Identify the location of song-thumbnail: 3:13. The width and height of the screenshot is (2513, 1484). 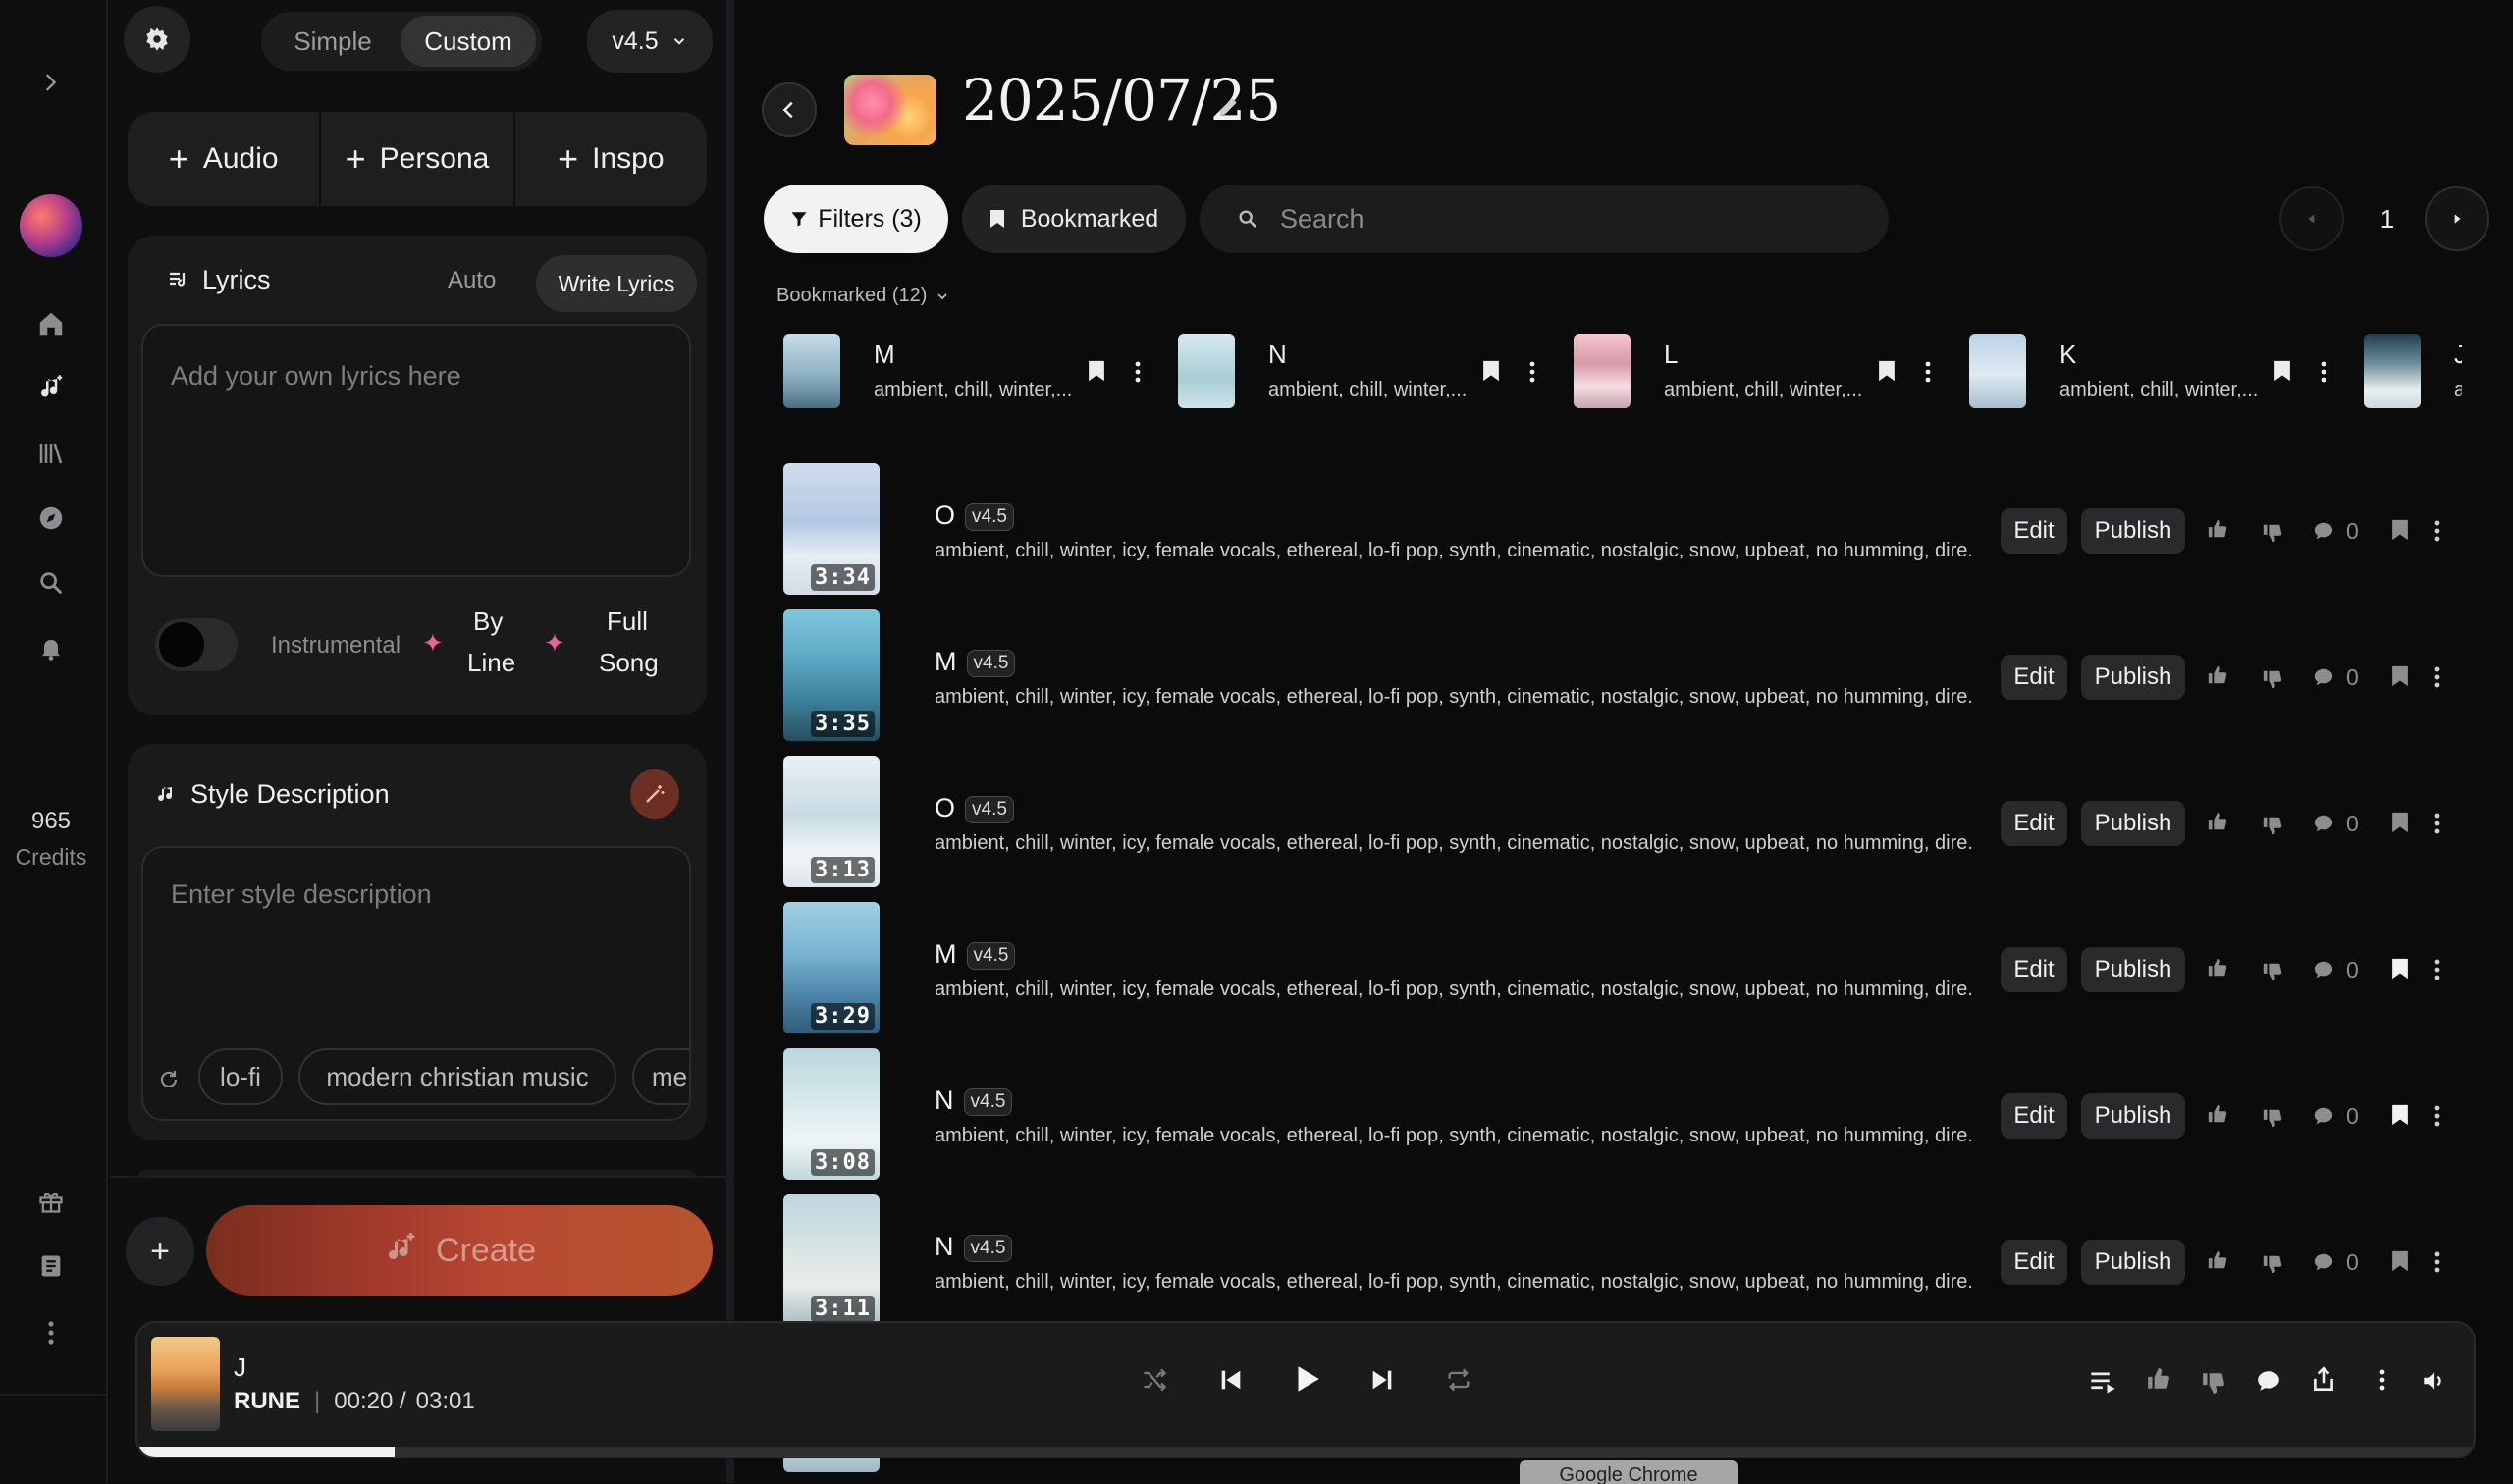
(832, 821).